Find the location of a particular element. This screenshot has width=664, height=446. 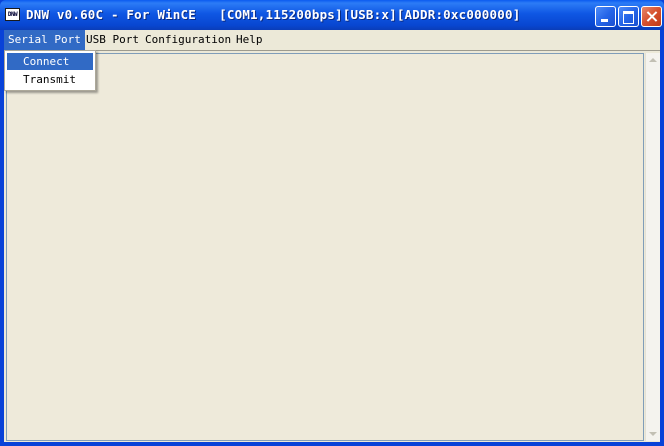

scroll-up-arrow-icon is located at coordinates (653, 60).